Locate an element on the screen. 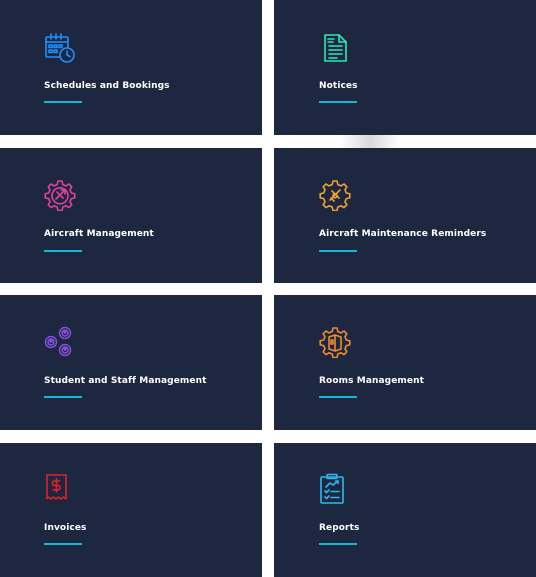 The width and height of the screenshot is (536, 577). people-gears-icon is located at coordinates (60, 342).